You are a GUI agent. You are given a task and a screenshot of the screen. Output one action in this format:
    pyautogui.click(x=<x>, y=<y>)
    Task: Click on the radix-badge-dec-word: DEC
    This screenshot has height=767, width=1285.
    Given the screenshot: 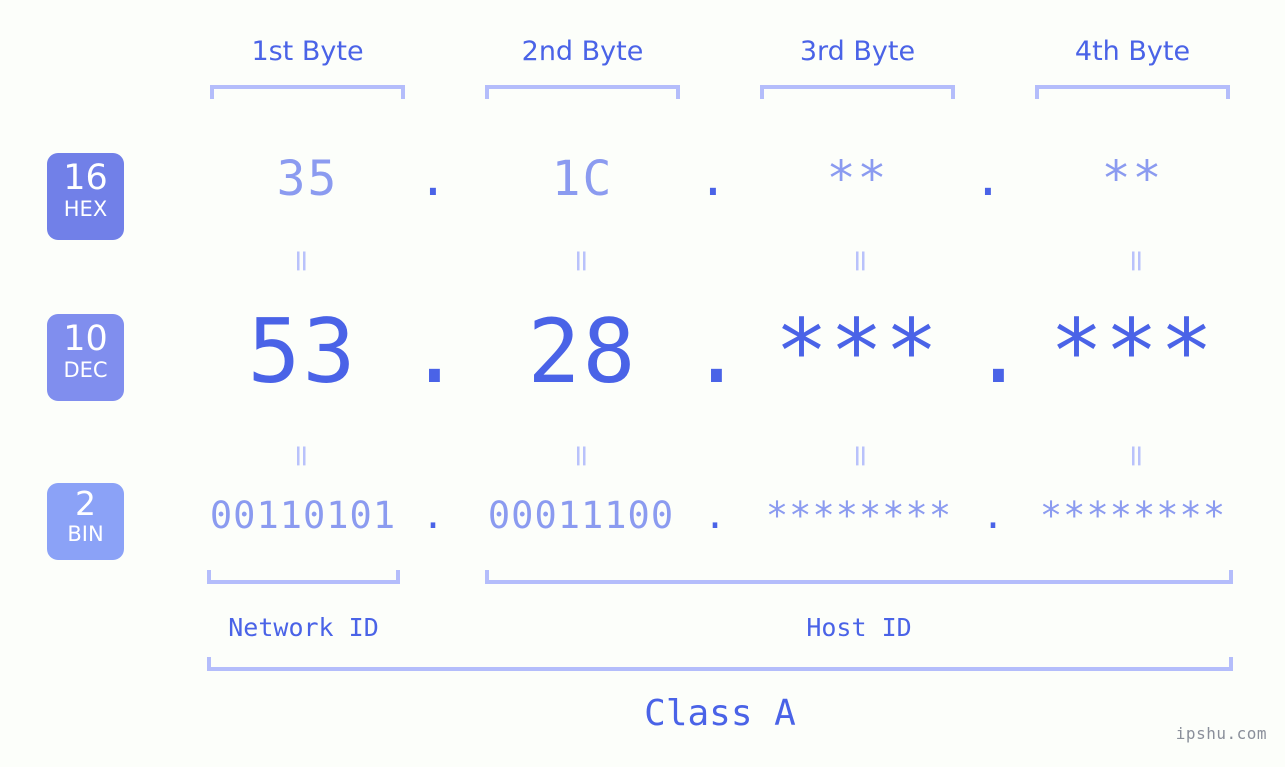 What is the action you would take?
    pyautogui.click(x=85, y=370)
    